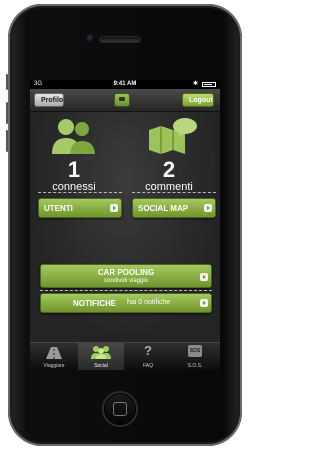 The image size is (320, 450). What do you see at coordinates (126, 272) in the screenshot?
I see `car-pooling-title: CAR POOLING` at bounding box center [126, 272].